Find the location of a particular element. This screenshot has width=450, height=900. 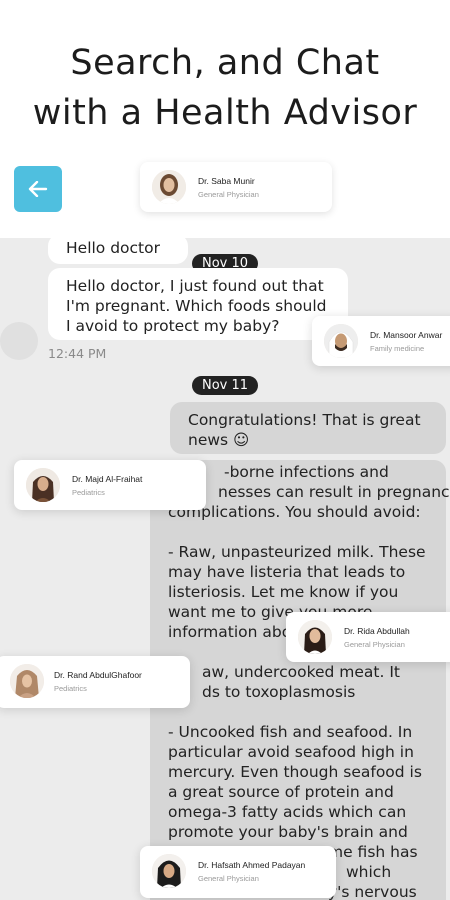

doctor-name: Dr. Rida Abdullah is located at coordinates (377, 631).